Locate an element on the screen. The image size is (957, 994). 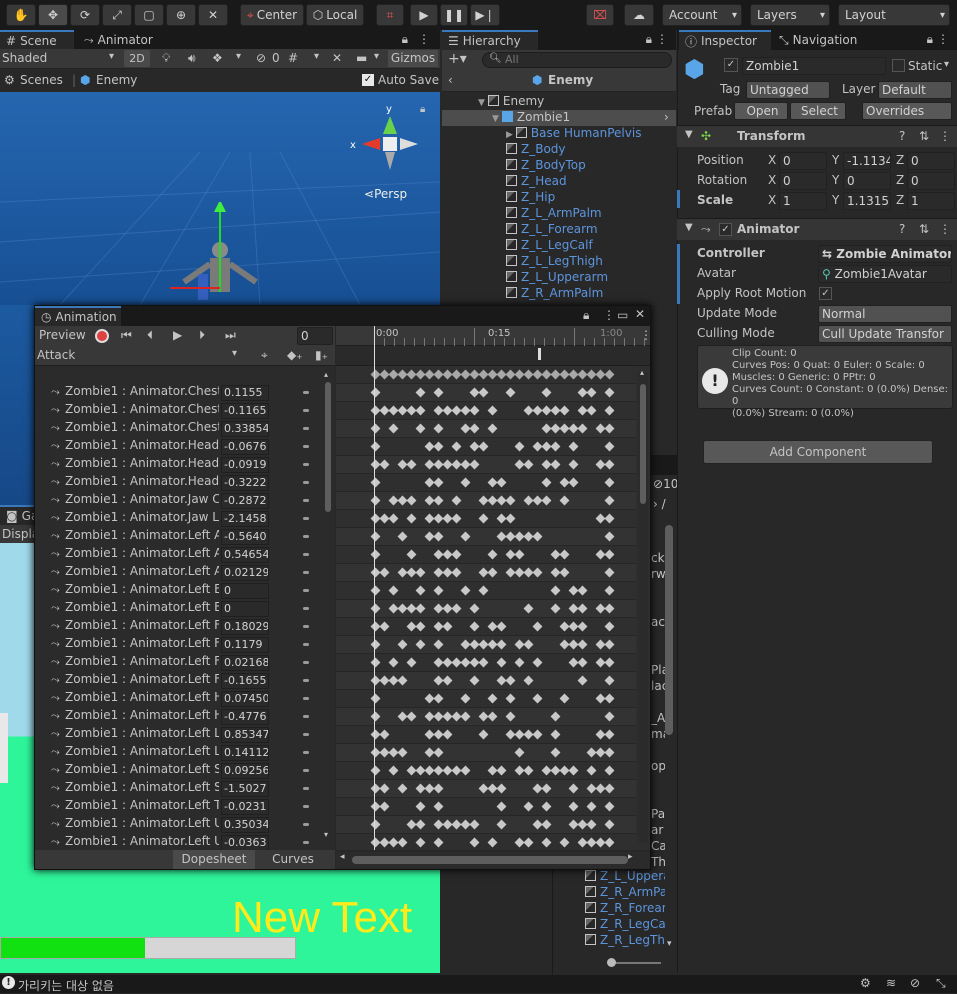
auto-save-checkbox: ✓ is located at coordinates (368, 80).